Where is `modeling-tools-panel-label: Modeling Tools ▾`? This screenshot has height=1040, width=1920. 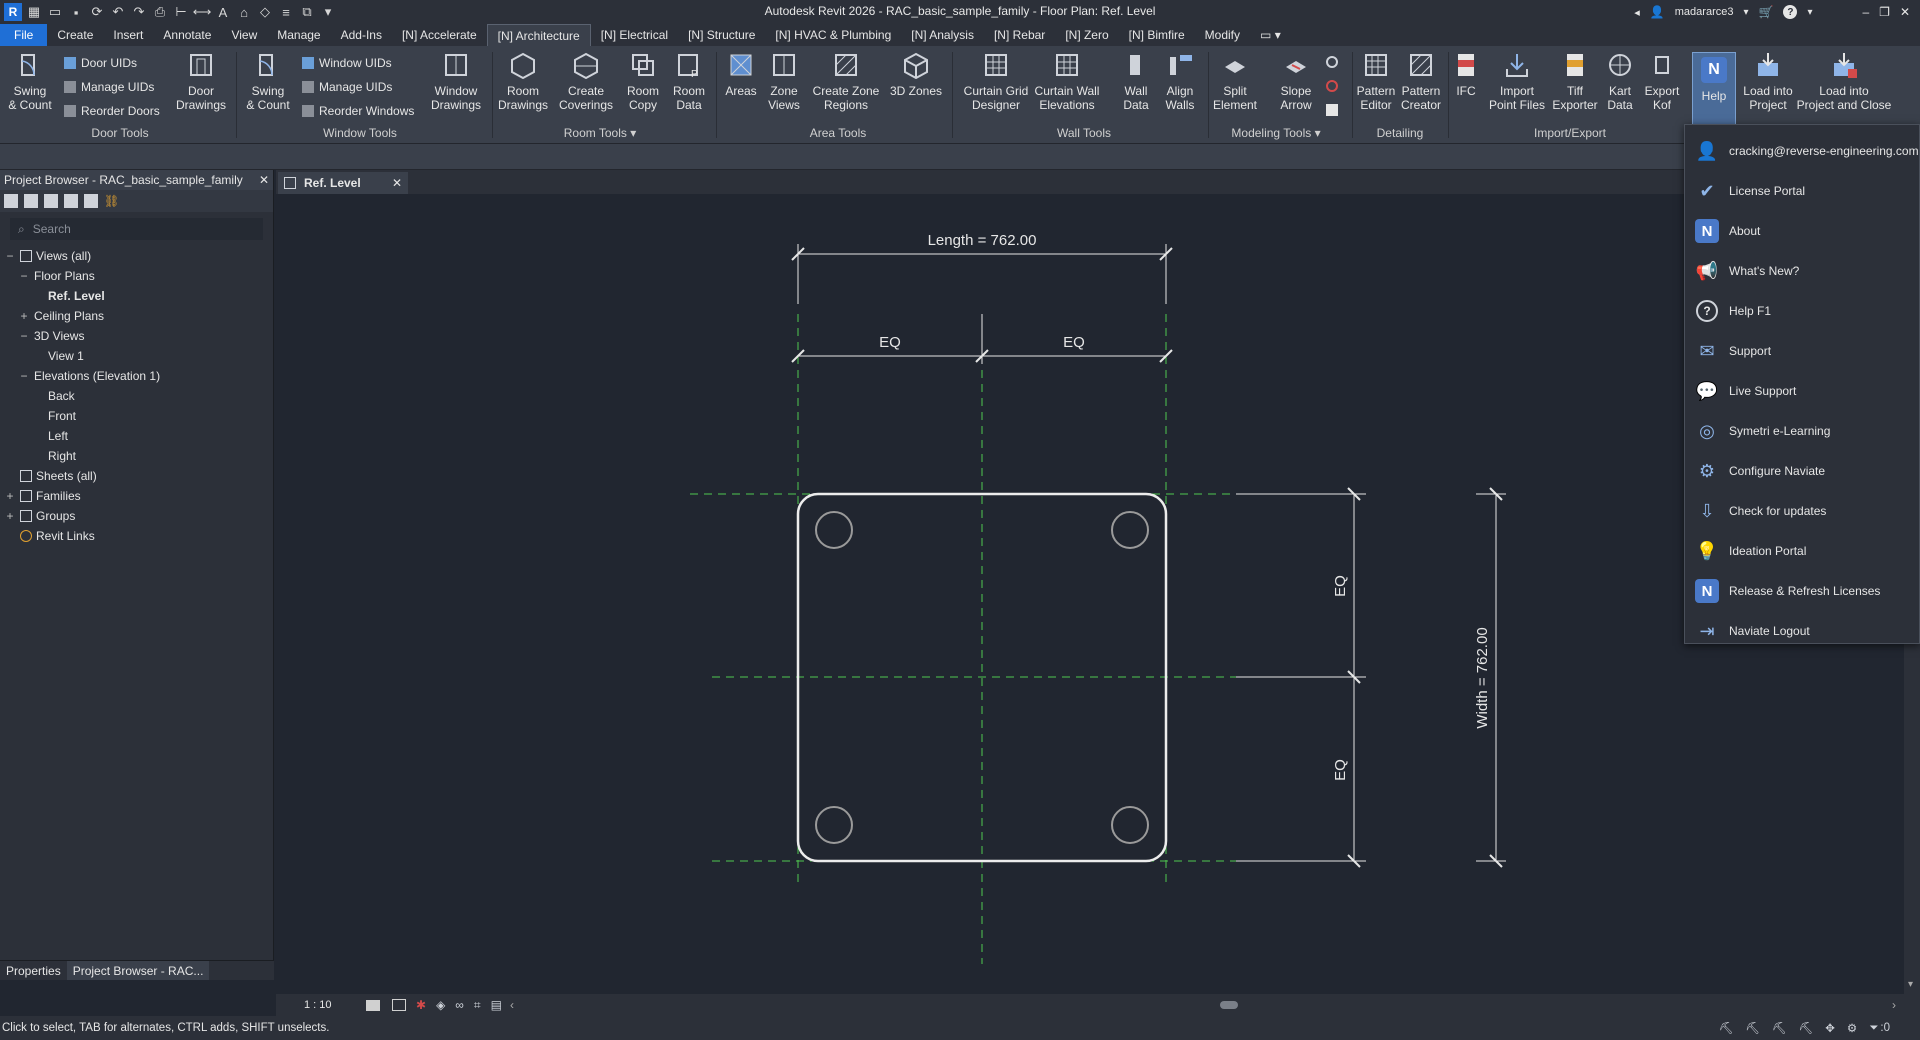
modeling-tools-panel-label: Modeling Tools ▾ is located at coordinates (1276, 133).